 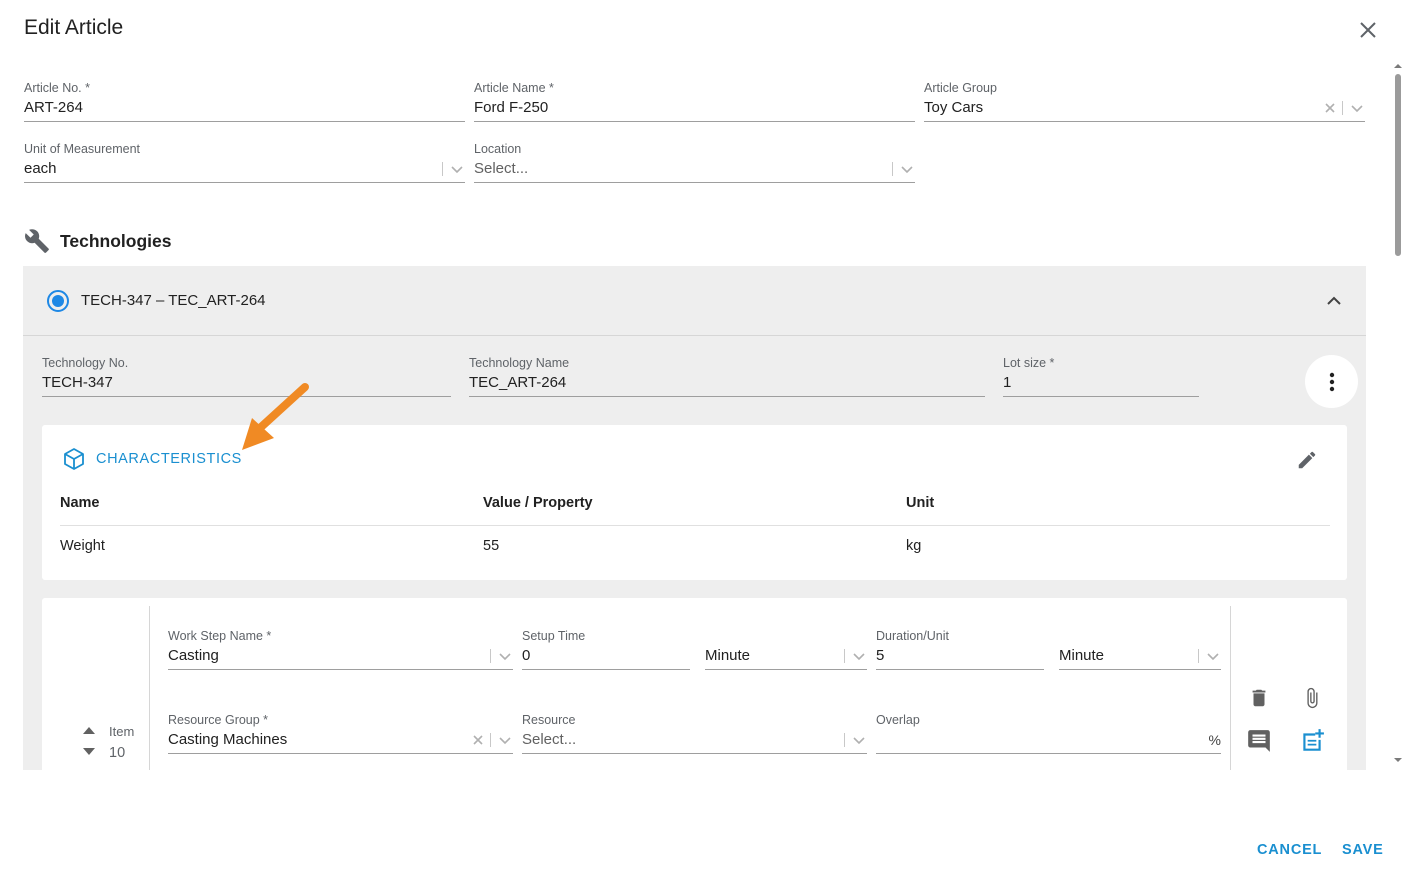 I want to click on article-no-field: Article No. * ART-264, so click(x=244, y=101).